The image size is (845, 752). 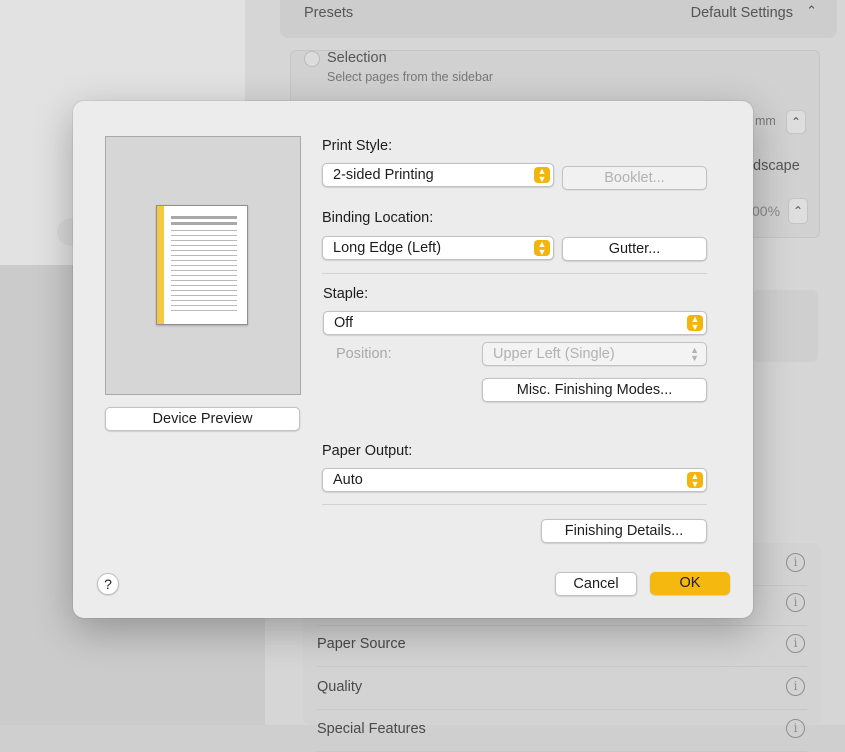 What do you see at coordinates (798, 211) in the screenshot?
I see `scale-stepper-icon: ⌃` at bounding box center [798, 211].